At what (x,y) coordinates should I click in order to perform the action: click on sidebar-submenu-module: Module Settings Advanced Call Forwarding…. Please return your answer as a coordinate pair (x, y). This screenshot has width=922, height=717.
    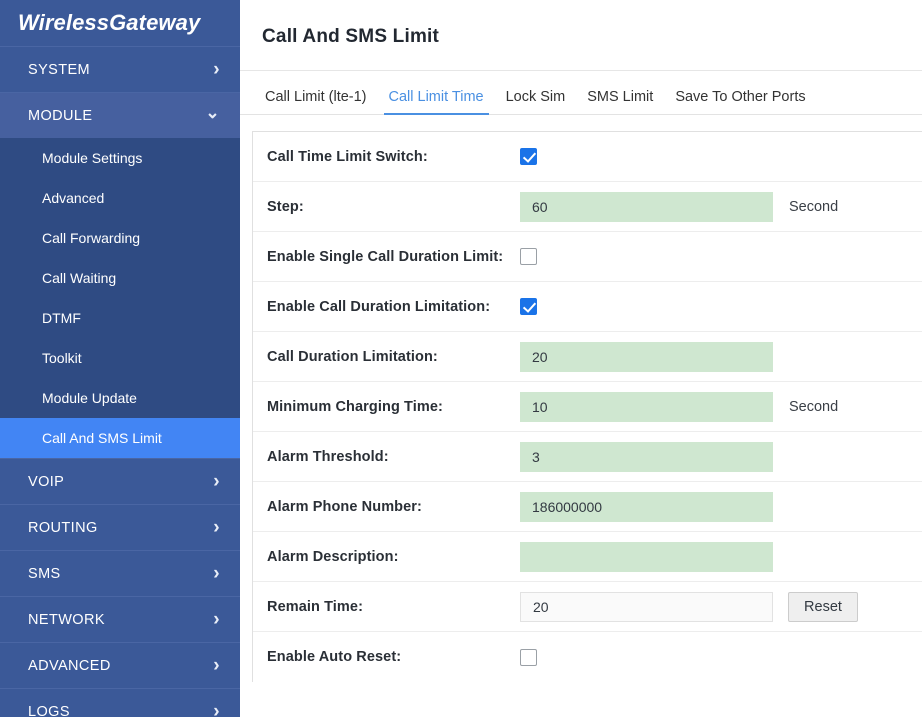
    Looking at the image, I should click on (120, 298).